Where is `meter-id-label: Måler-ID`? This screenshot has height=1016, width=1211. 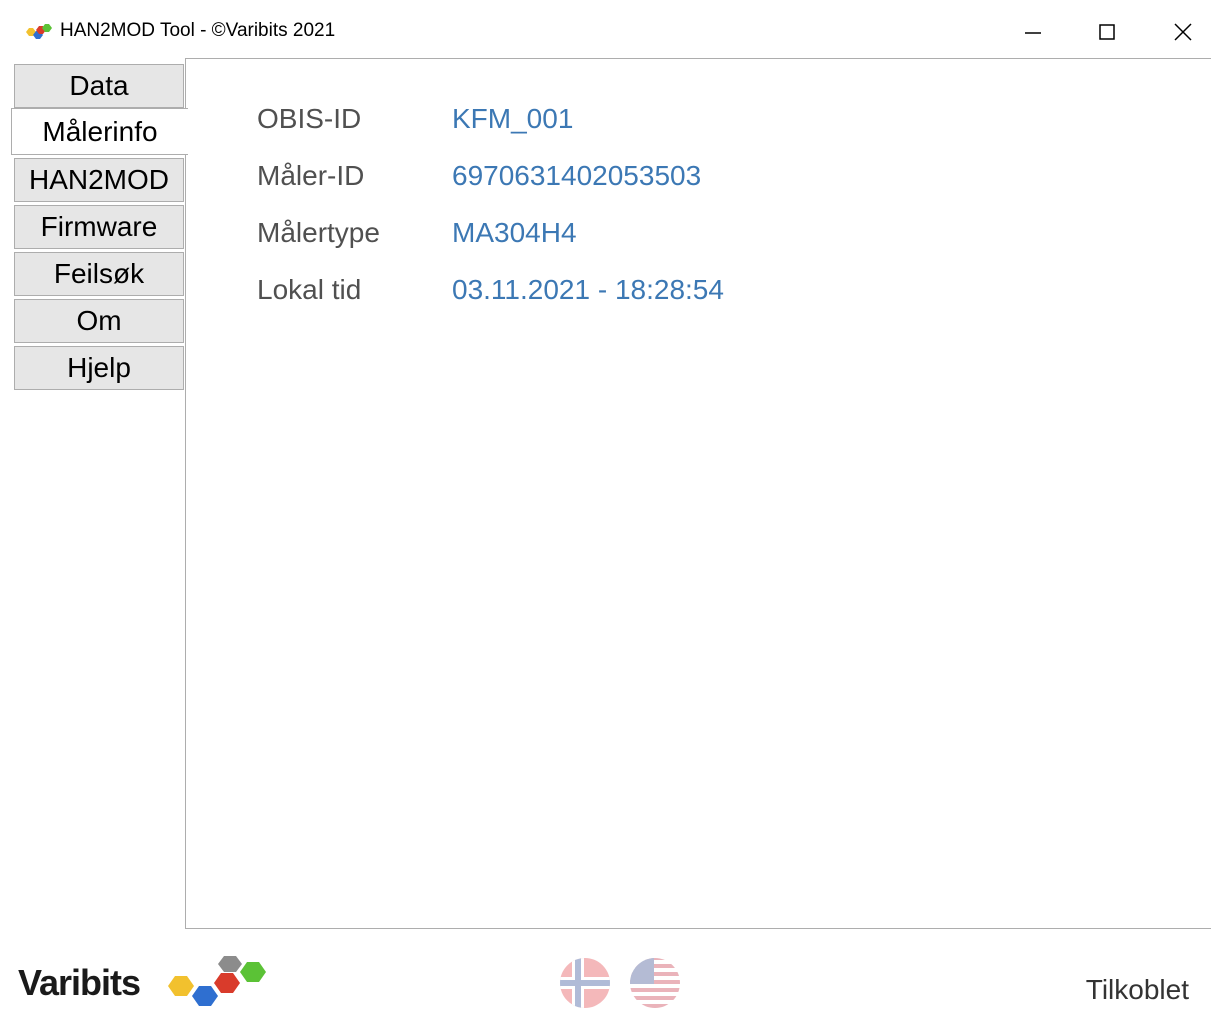
meter-id-label: Måler-ID is located at coordinates (311, 175).